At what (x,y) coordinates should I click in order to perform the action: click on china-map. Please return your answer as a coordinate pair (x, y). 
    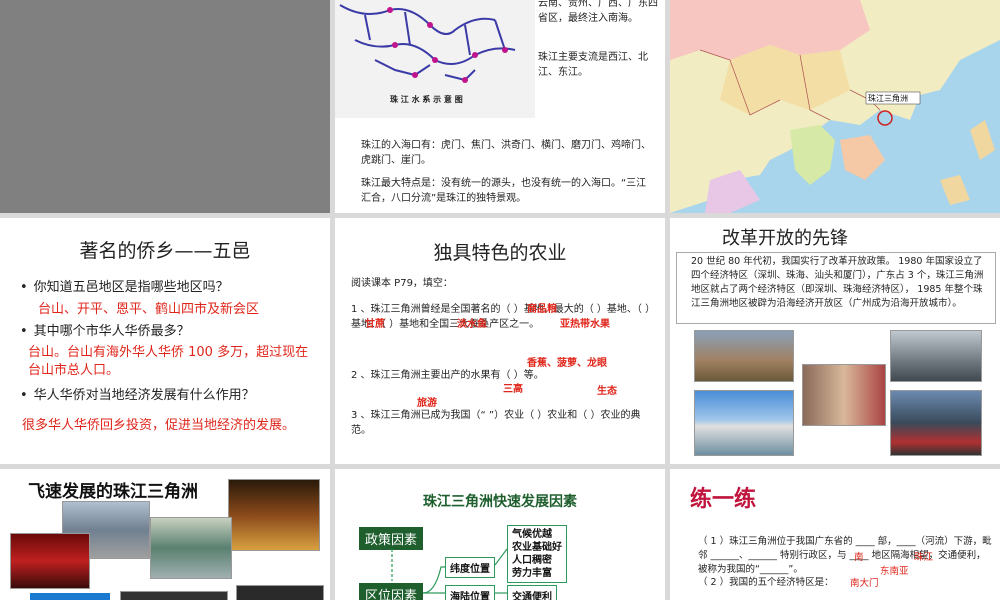
    Looking at the image, I should click on (835, 106).